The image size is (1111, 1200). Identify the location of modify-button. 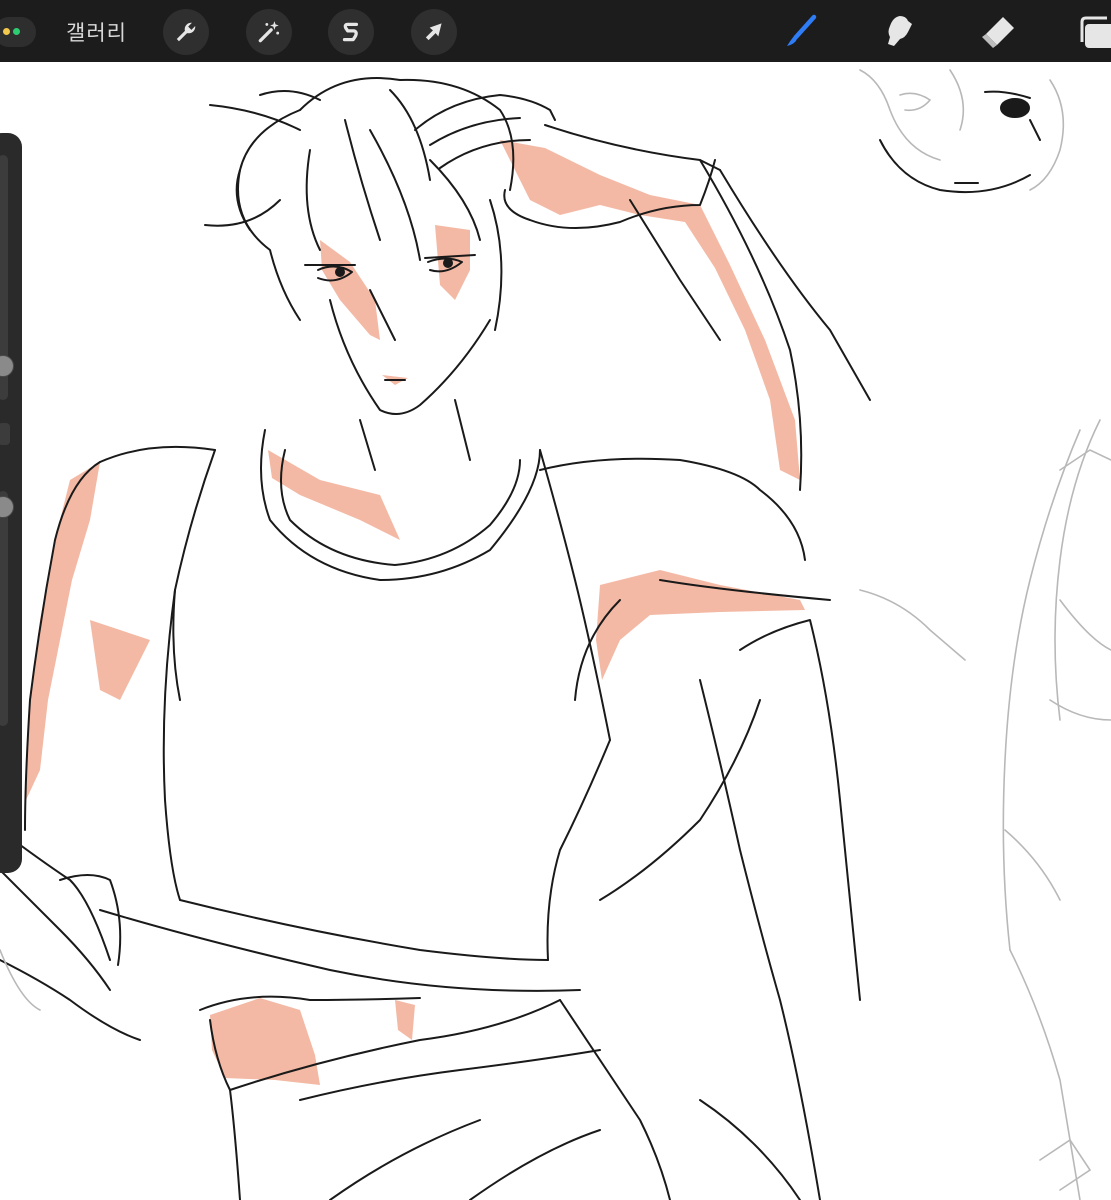
(5, 434).